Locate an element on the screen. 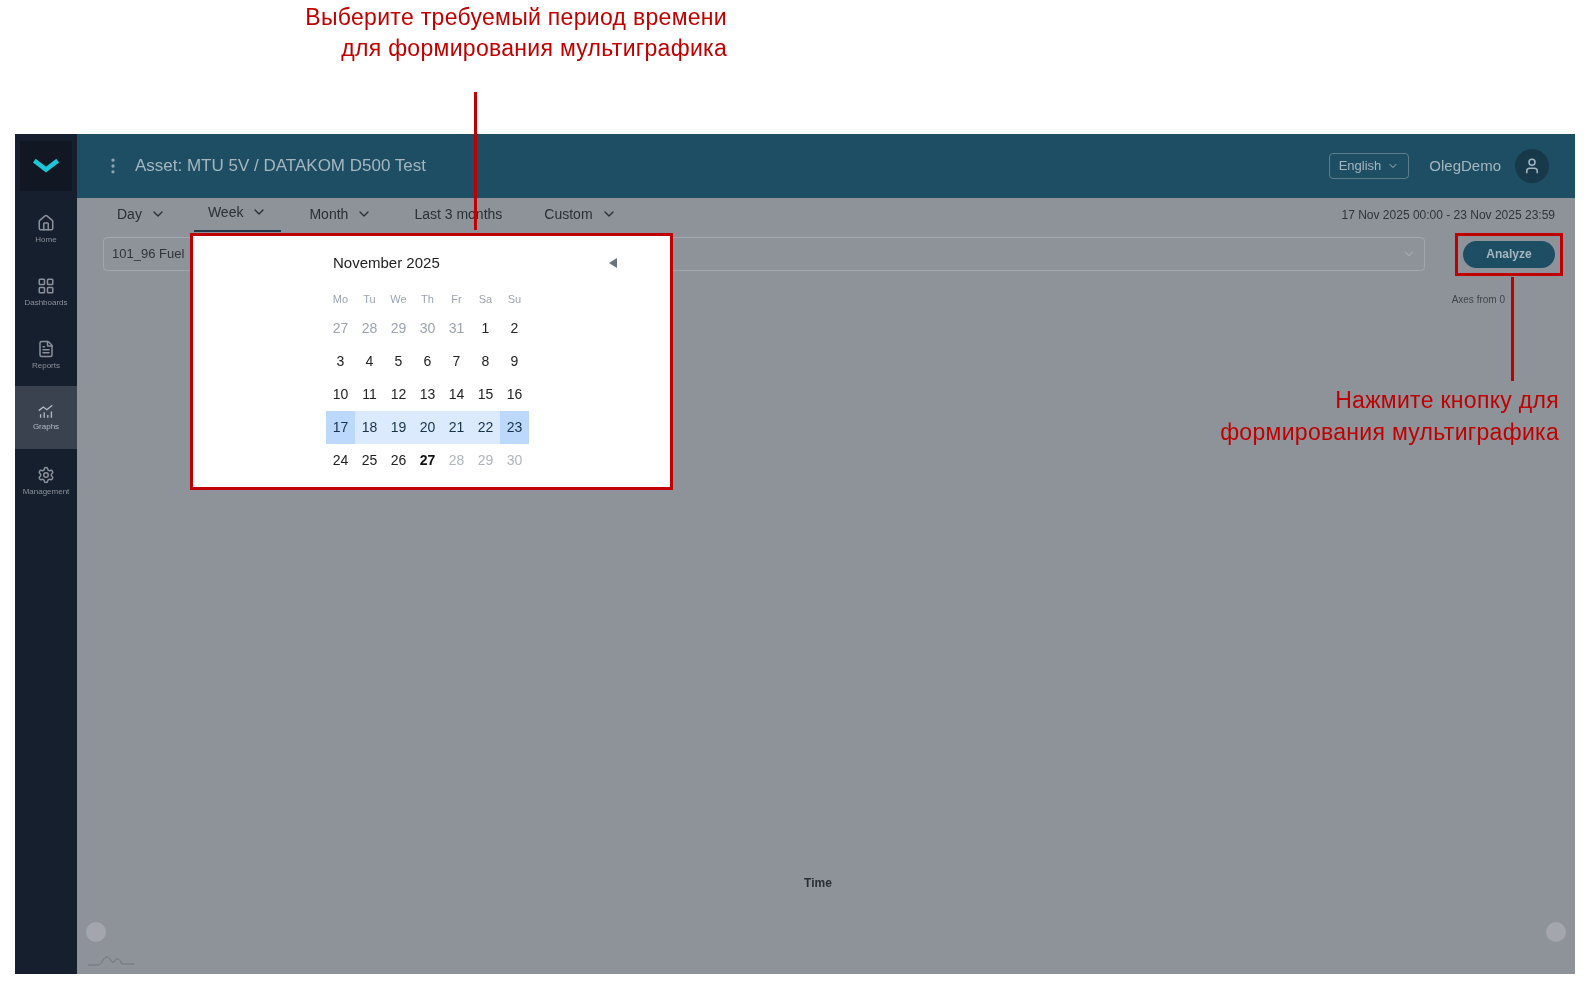  annotation-text: Выберите требуемый период времени is located at coordinates (516, 17).